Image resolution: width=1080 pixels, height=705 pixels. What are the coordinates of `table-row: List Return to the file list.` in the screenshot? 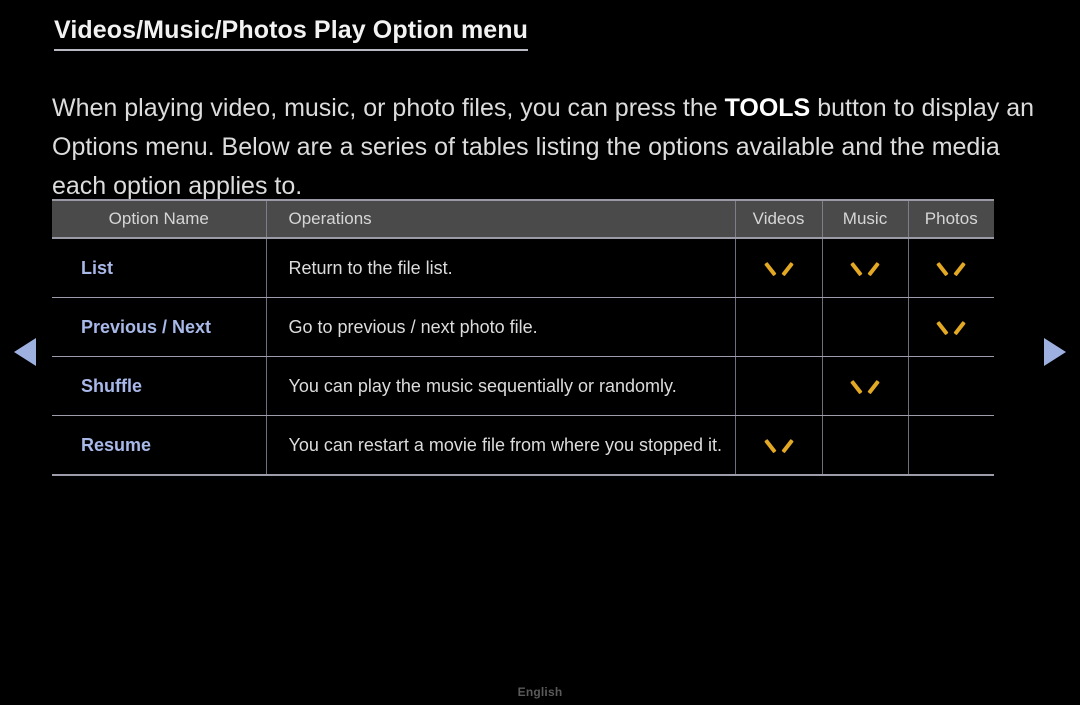 It's located at (523, 268).